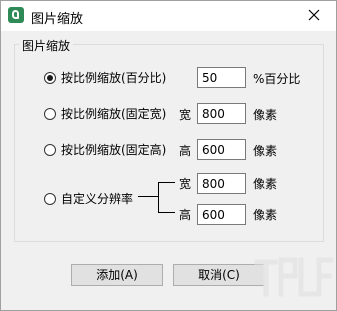  I want to click on radio-custom-resolution: 自定义分辨率, so click(88, 198).